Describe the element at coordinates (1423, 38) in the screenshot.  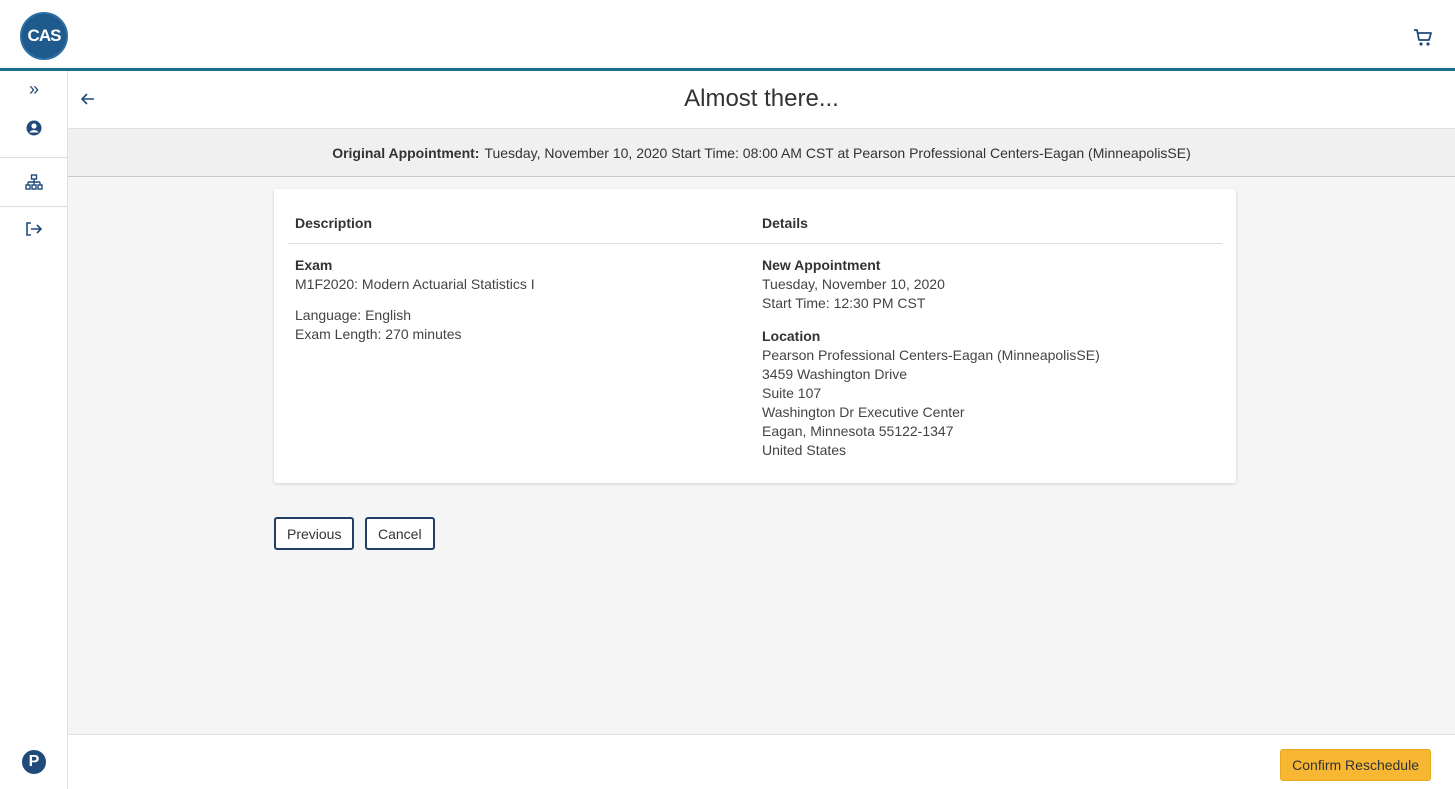
I see `cart-icon` at that location.